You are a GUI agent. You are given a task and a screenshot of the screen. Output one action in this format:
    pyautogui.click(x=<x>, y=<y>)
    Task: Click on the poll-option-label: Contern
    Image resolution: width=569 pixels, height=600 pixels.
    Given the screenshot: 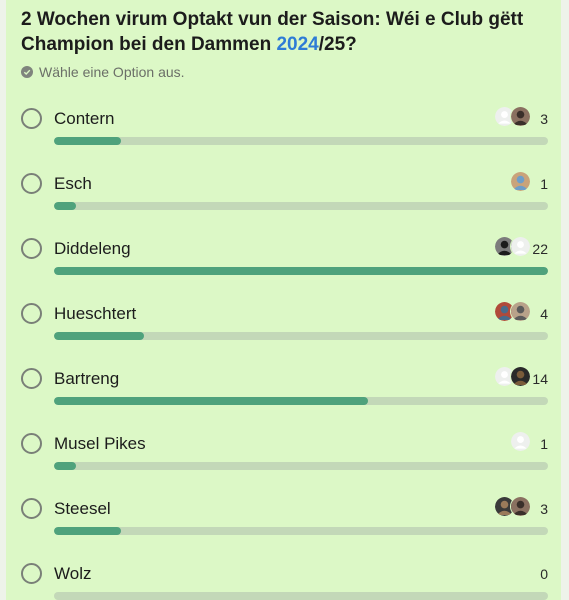 What is the action you would take?
    pyautogui.click(x=84, y=118)
    